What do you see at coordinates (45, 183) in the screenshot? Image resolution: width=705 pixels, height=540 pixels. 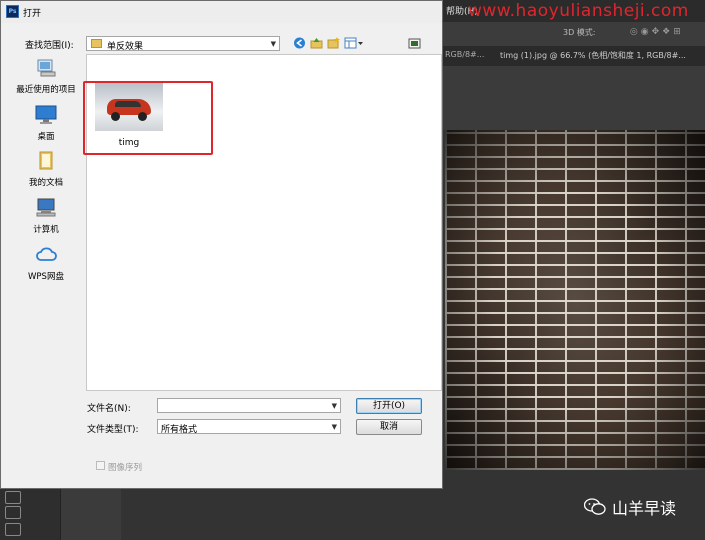 I see `place-label: 我的文档` at bounding box center [45, 183].